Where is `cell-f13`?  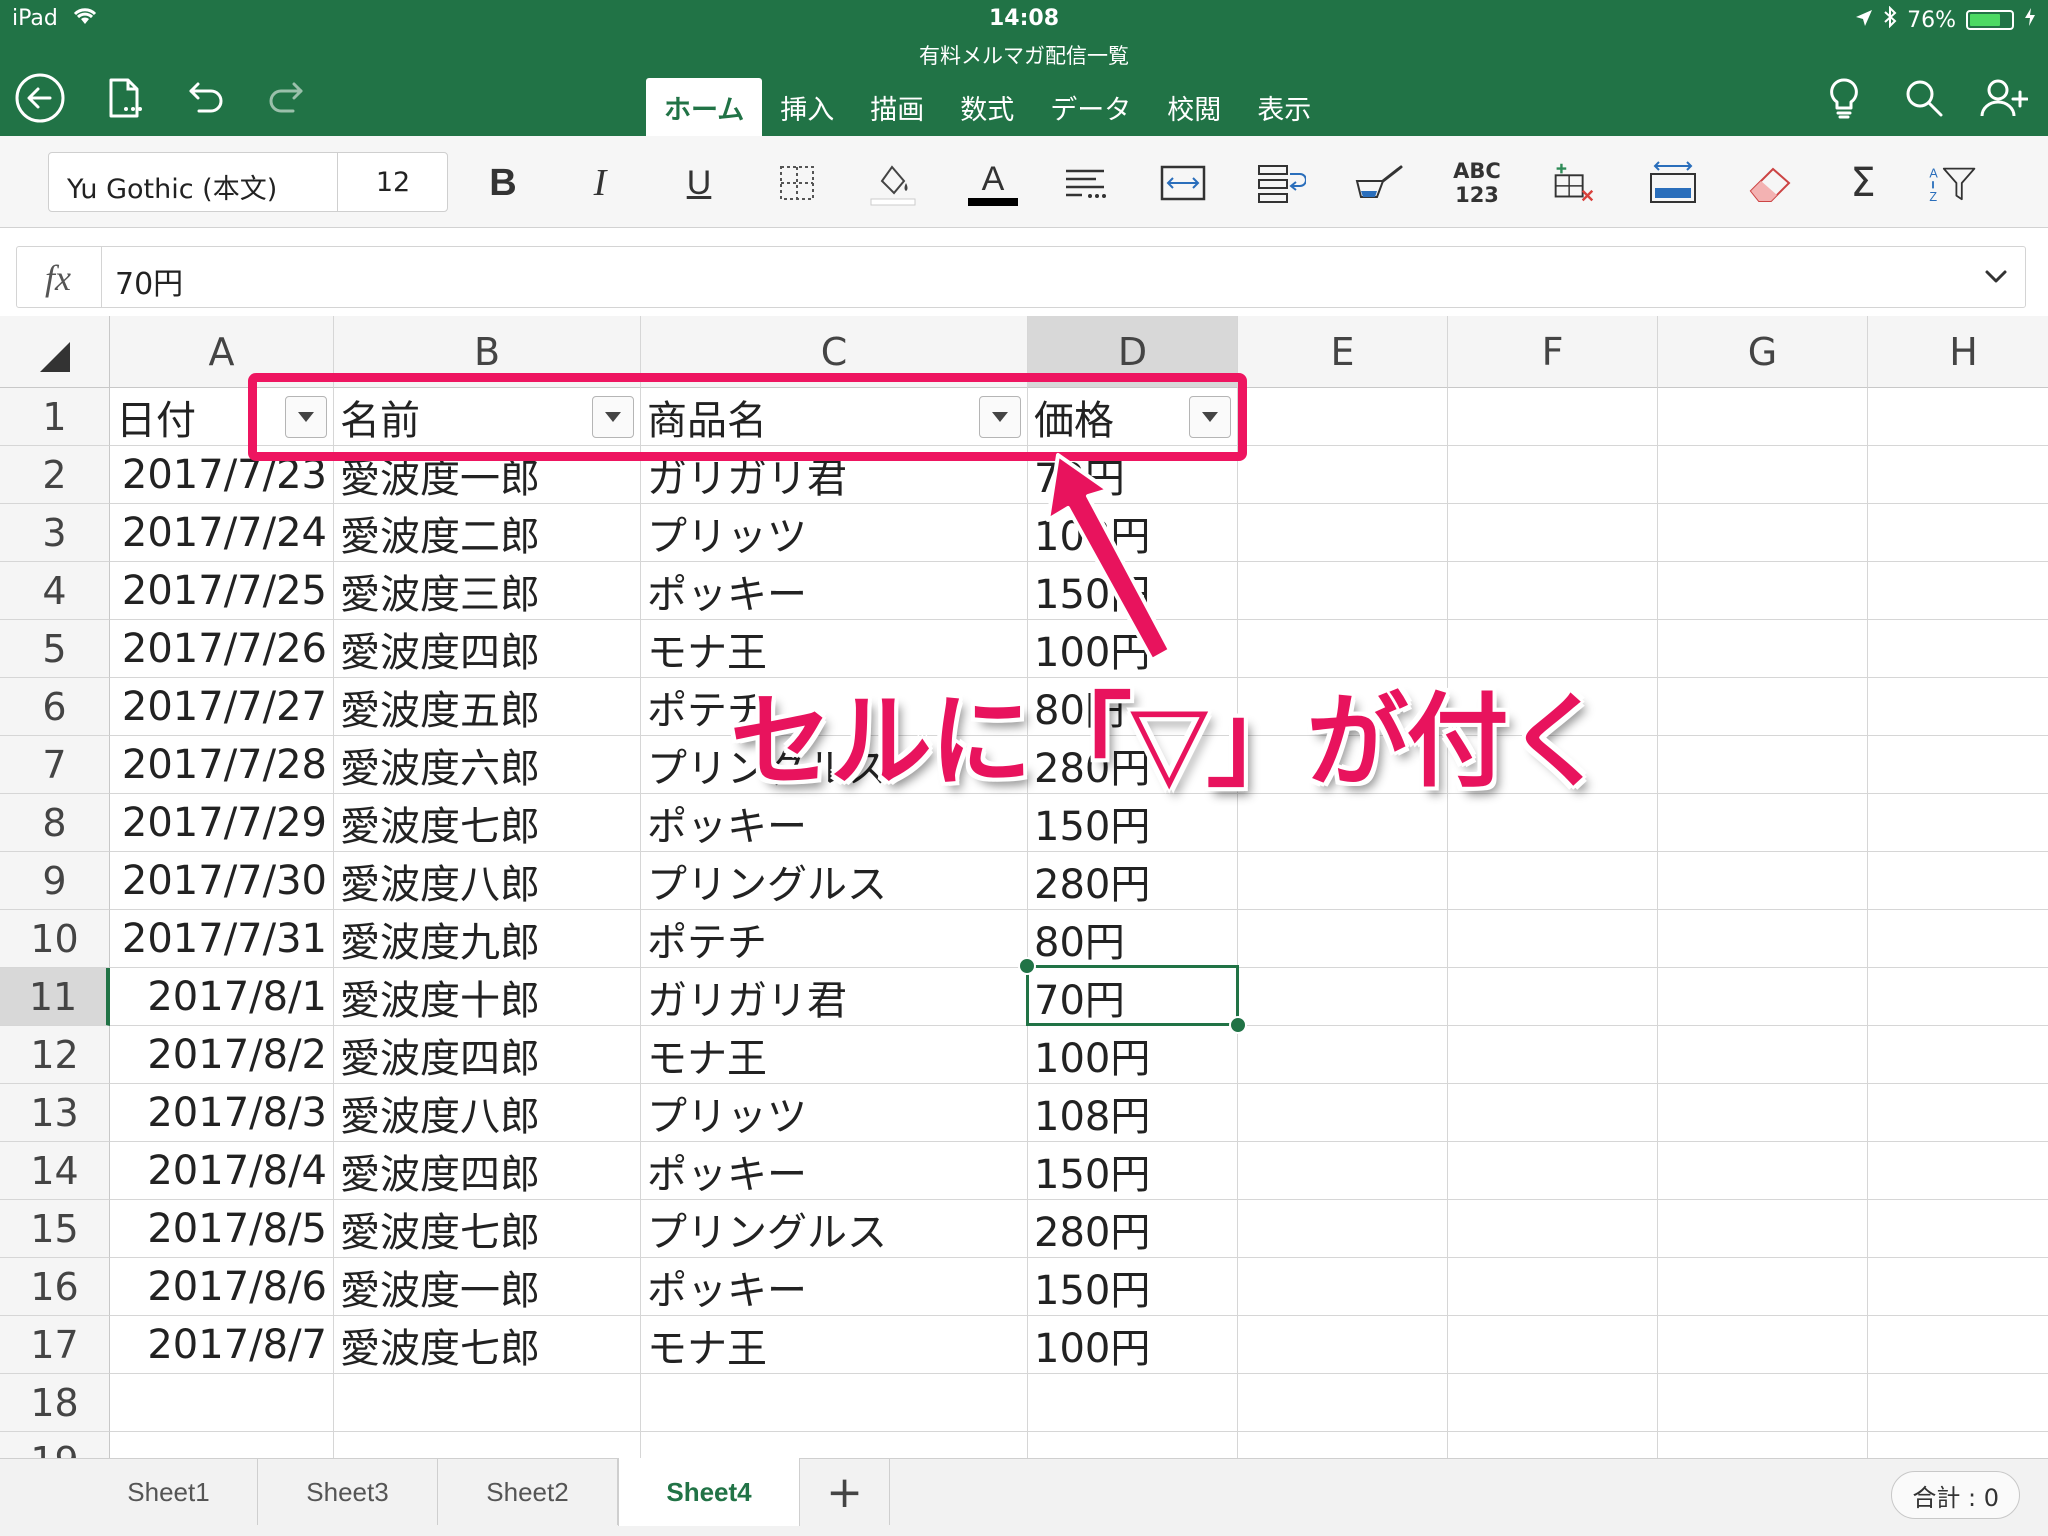
cell-f13 is located at coordinates (1553, 1113).